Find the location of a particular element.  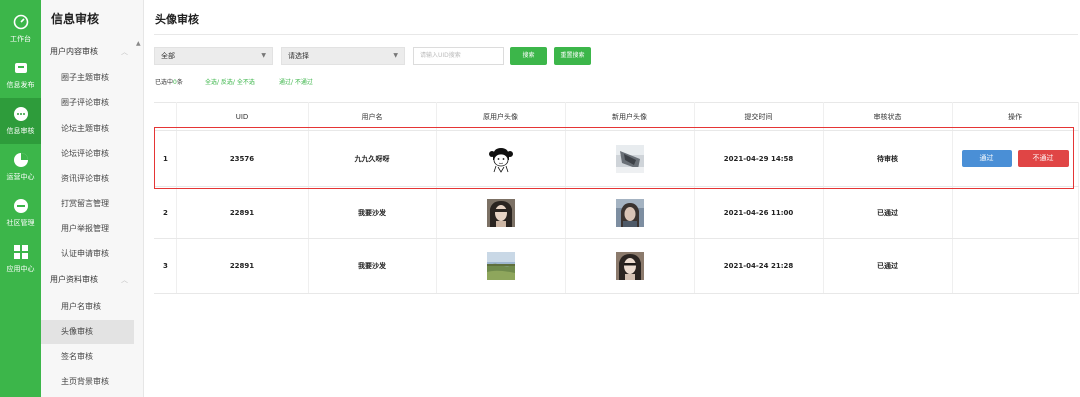

table-row: 3 22891 我要沙发 2021-04-24 21:28 已通过 is located at coordinates (616, 266).